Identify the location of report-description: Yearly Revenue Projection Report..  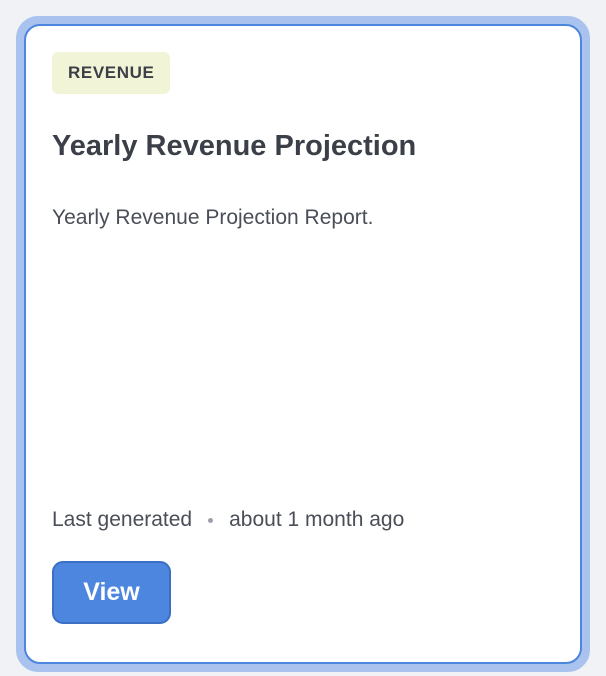
(213, 217).